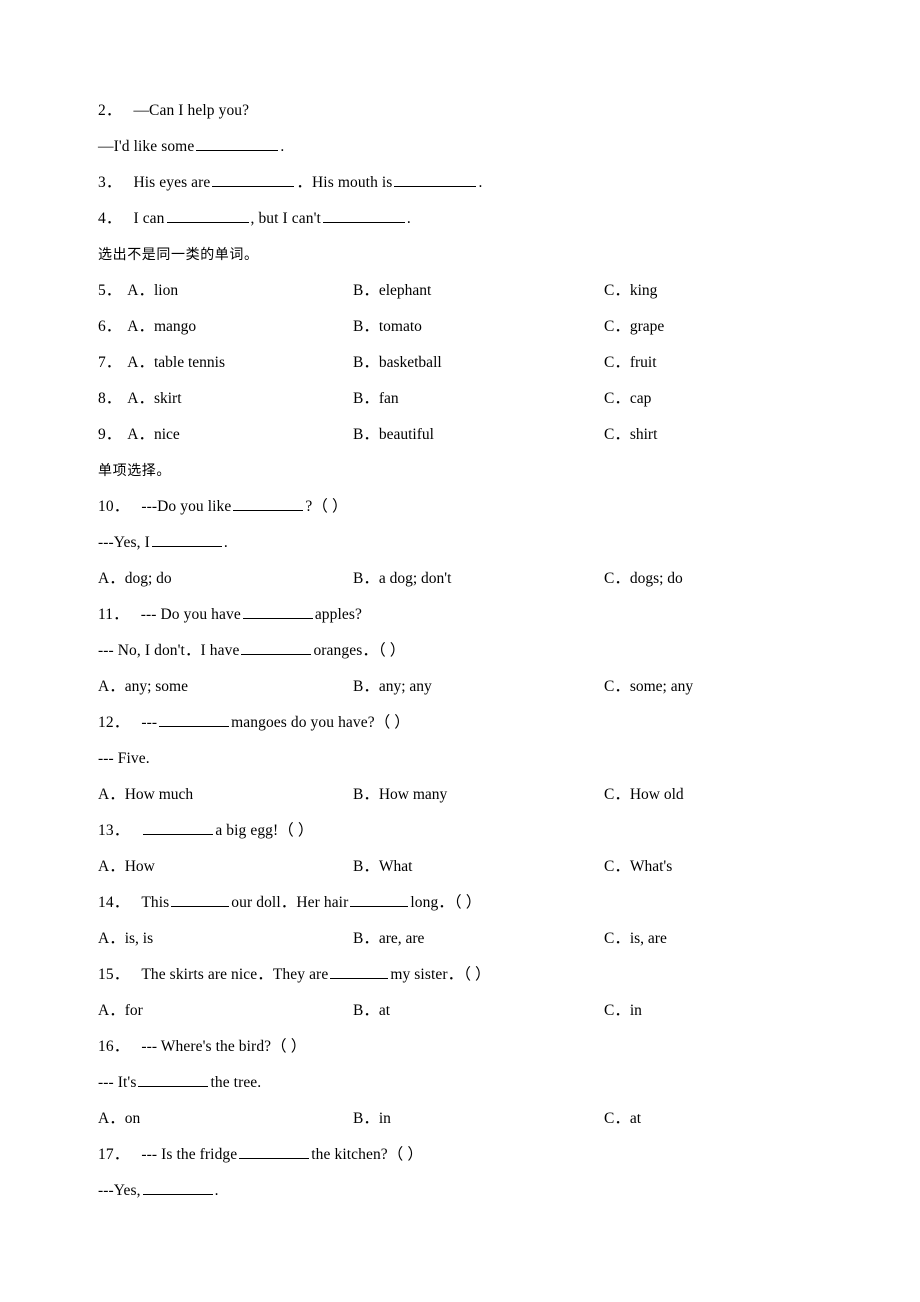 This screenshot has height=1302, width=920. I want to click on question-16-options: A．on B．in C．at, so click(479, 1119).